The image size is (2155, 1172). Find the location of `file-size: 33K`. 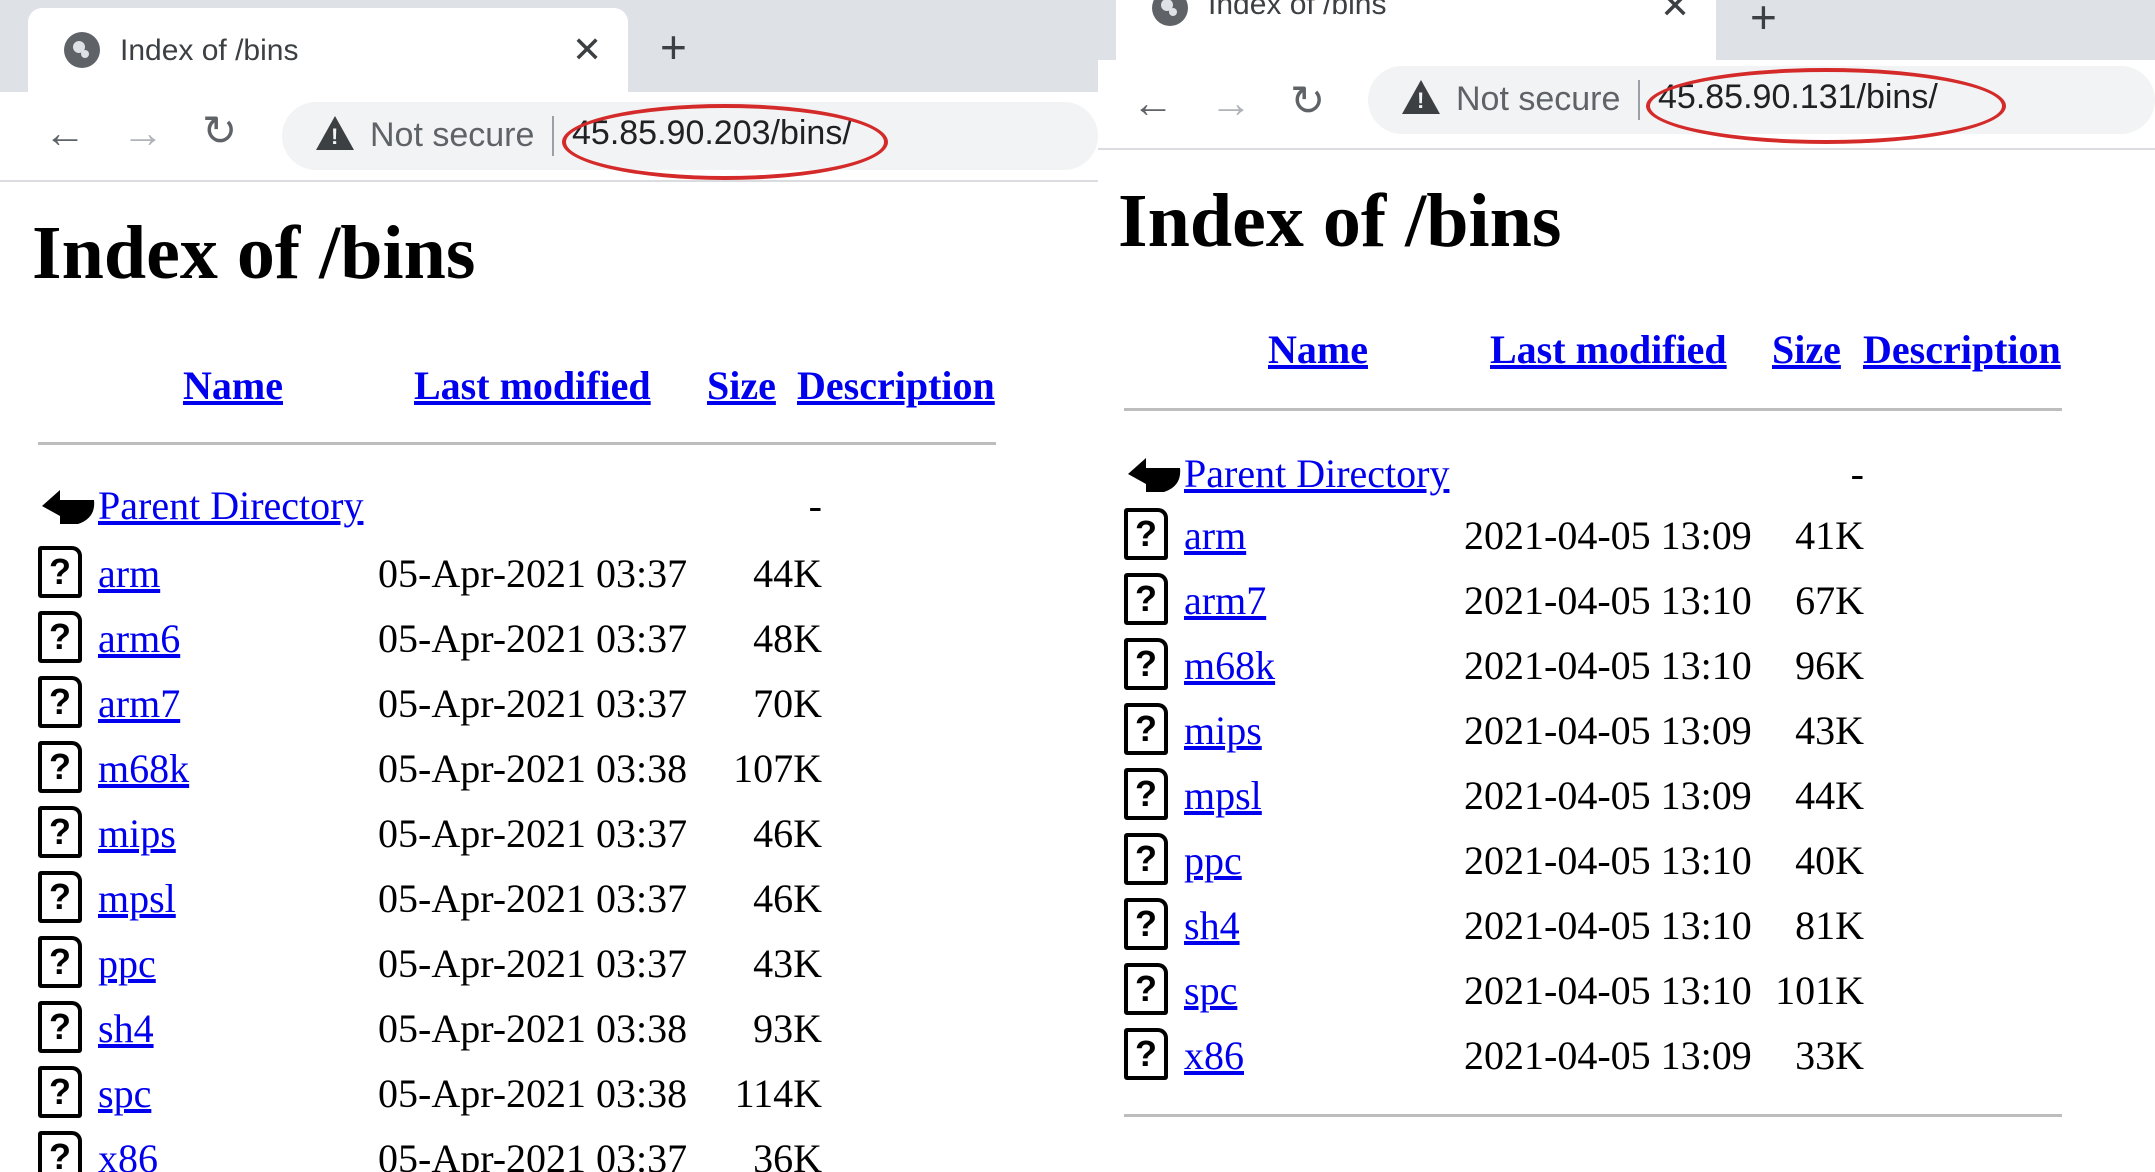

file-size: 33K is located at coordinates (1829, 1055).